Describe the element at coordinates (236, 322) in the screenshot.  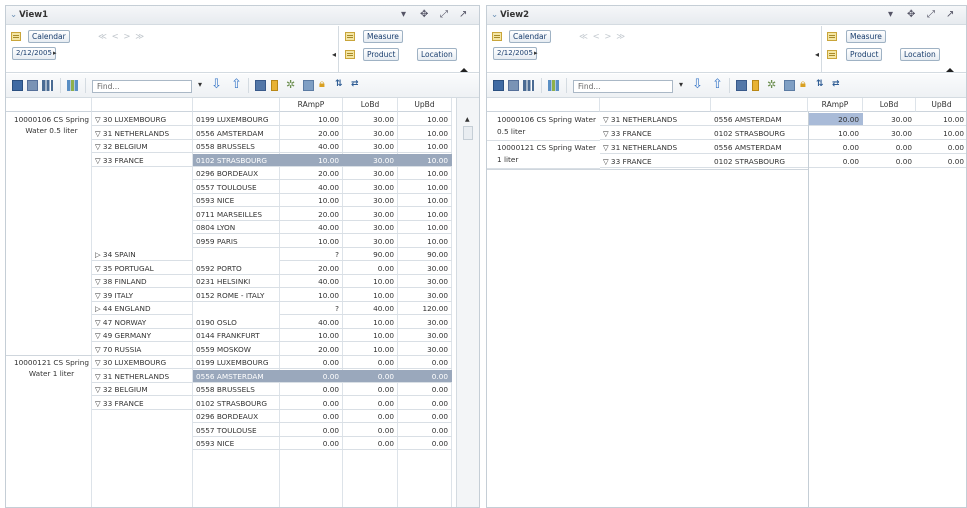
I see `city-member: 0190 OSLO` at that location.